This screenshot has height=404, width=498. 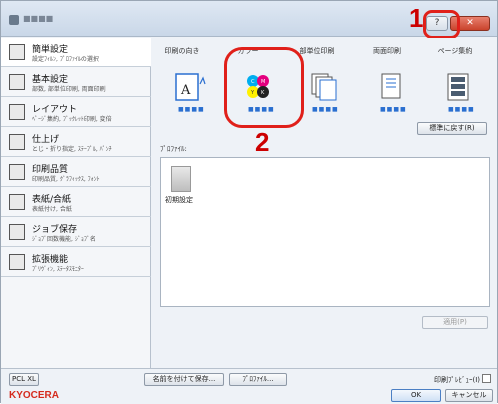 I want to click on sidebar-item-advanced: 拡張機能 ﾌﾟﾘｳﾞｨﾝ, ｽﾃｰﾀｽﾓﾆﾀｰ, so click(x=76, y=262).